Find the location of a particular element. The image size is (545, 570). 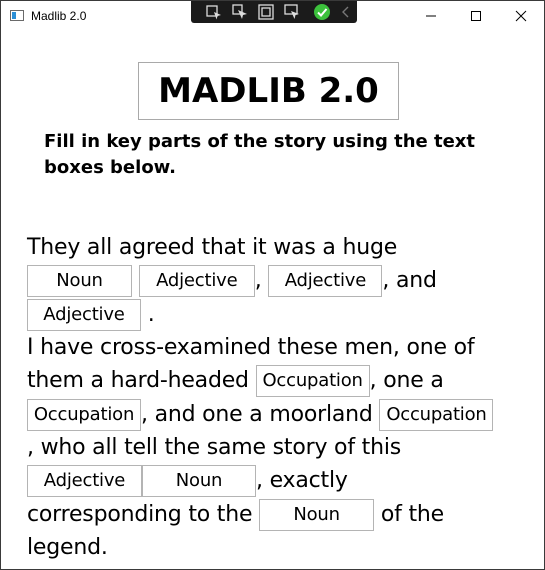

adjective-input-2: Adjective is located at coordinates (325, 281).